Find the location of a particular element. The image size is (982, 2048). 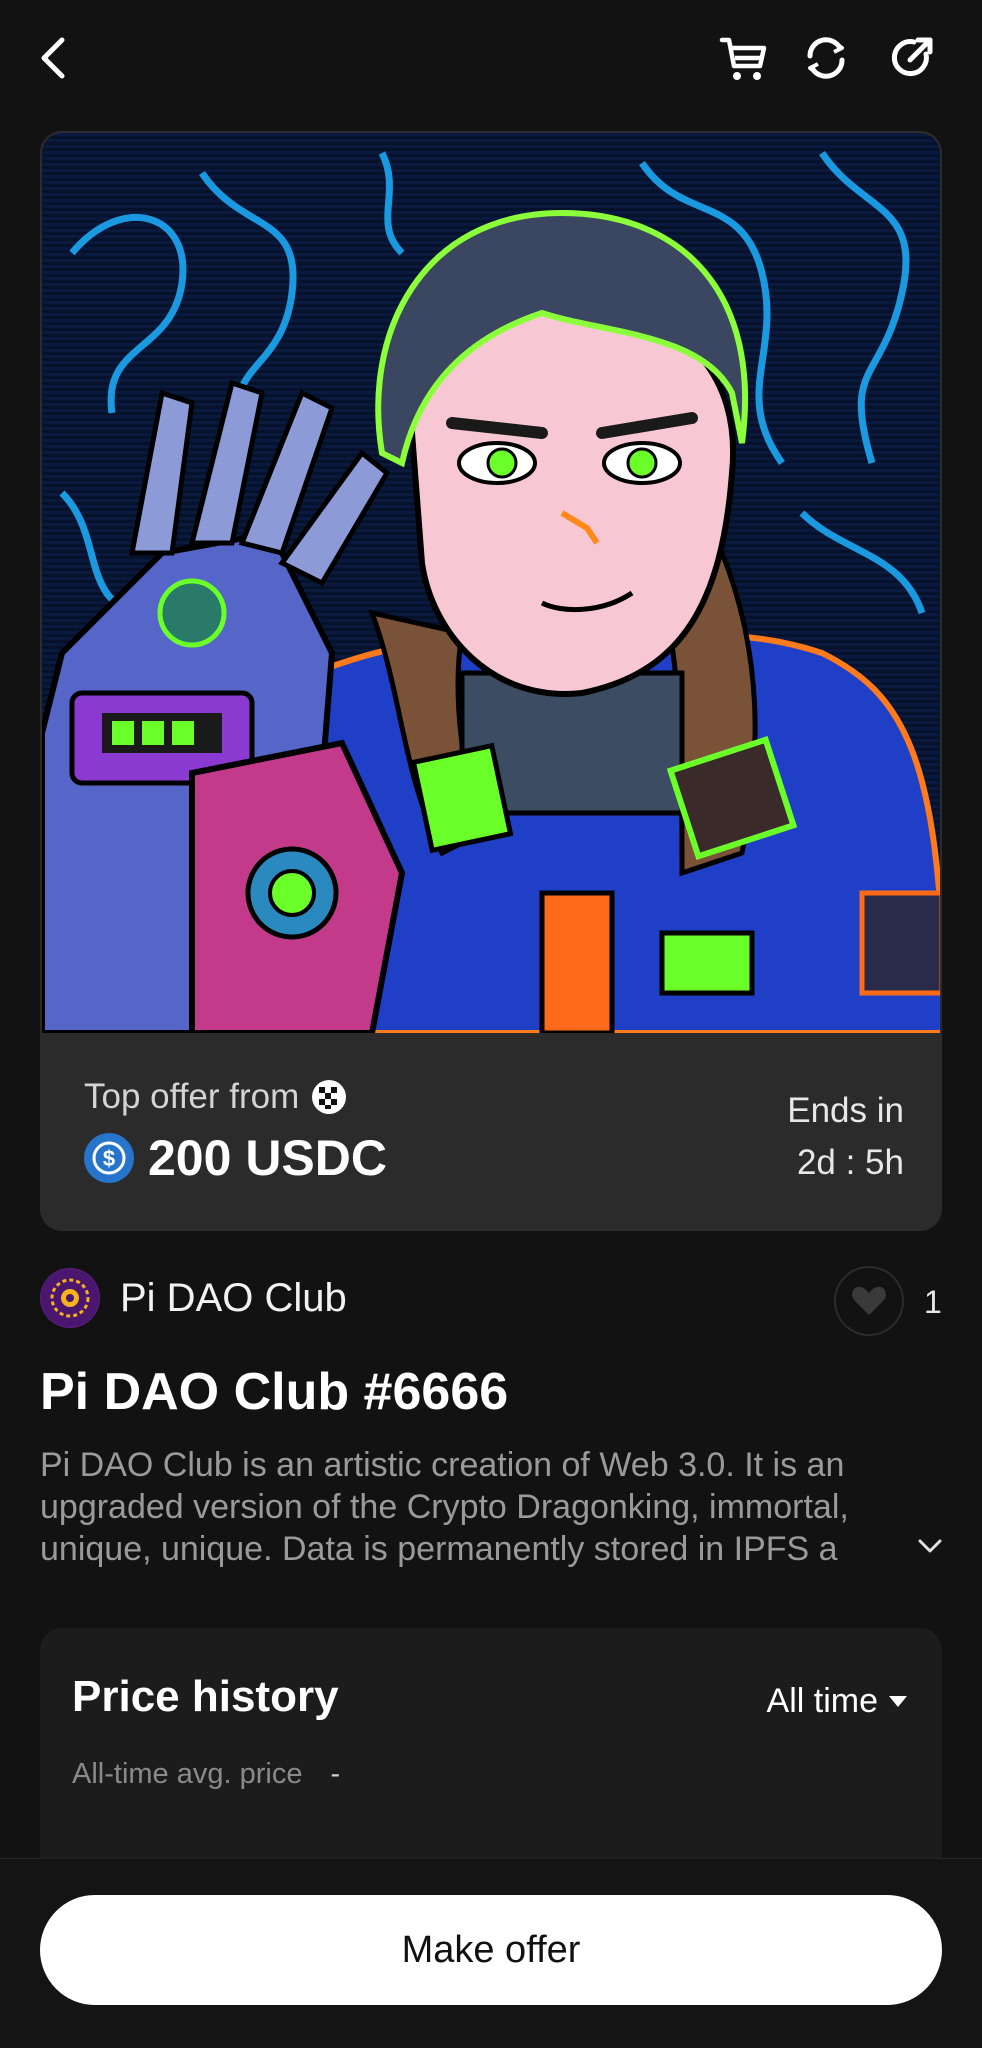

bottom-action-bar: Make offer is located at coordinates (491, 1953).